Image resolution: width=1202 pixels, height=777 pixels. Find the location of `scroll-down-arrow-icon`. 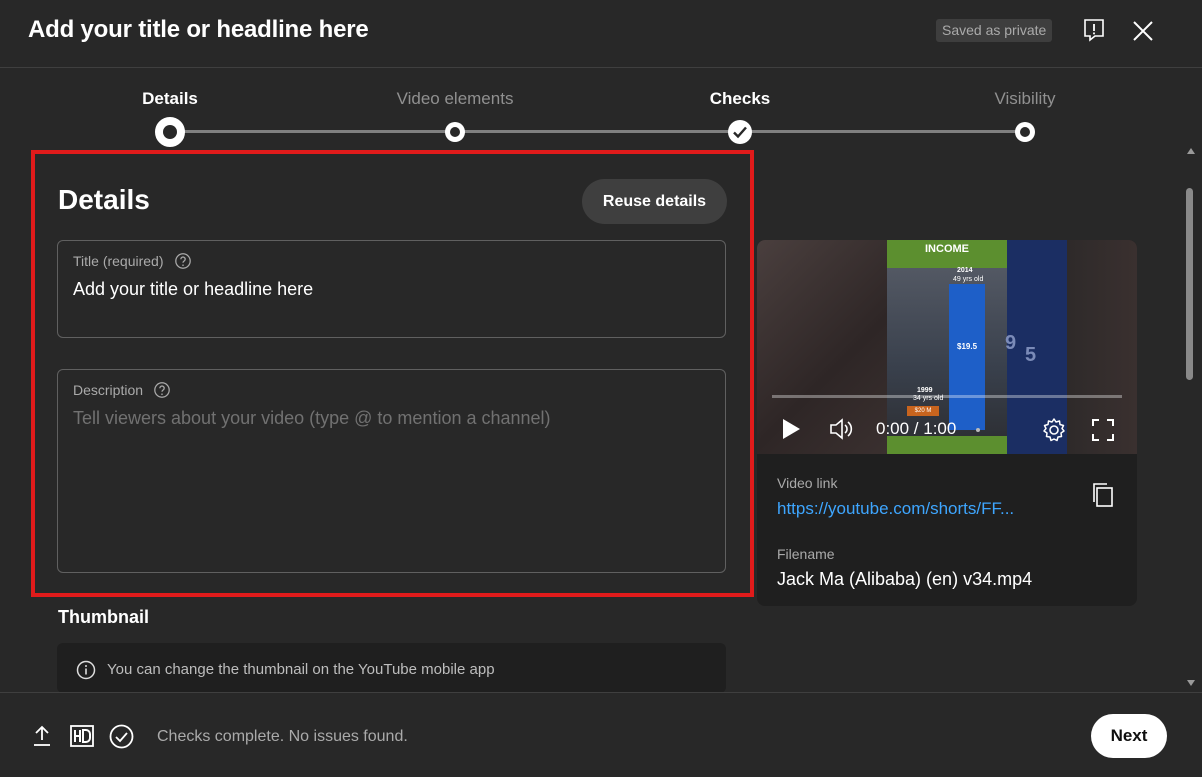

scroll-down-arrow-icon is located at coordinates (1191, 683).